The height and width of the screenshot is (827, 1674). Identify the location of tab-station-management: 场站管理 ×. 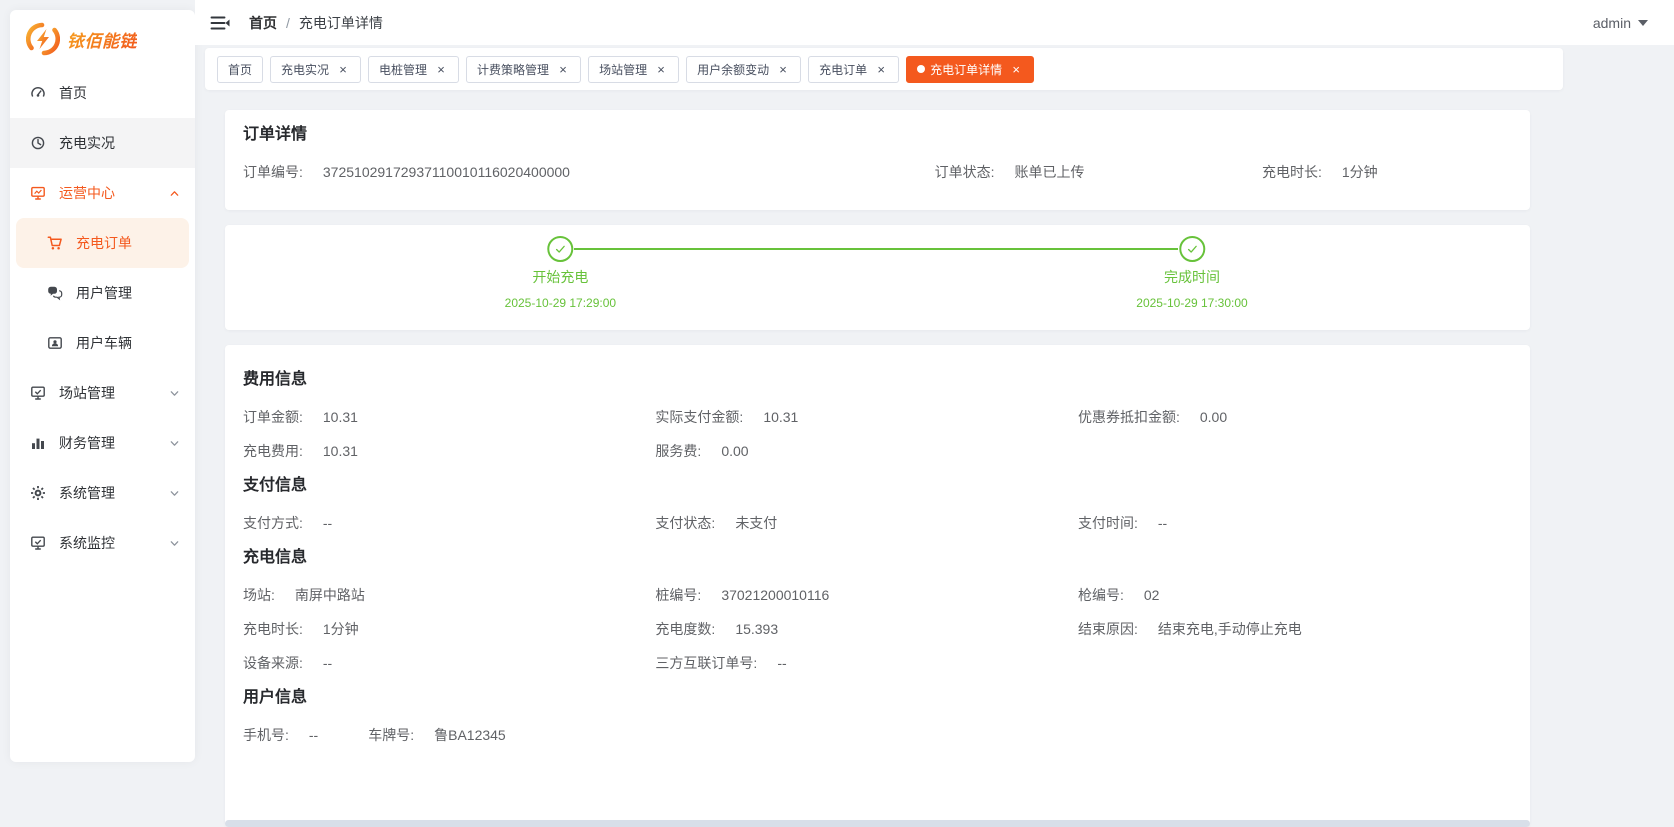
(634, 69).